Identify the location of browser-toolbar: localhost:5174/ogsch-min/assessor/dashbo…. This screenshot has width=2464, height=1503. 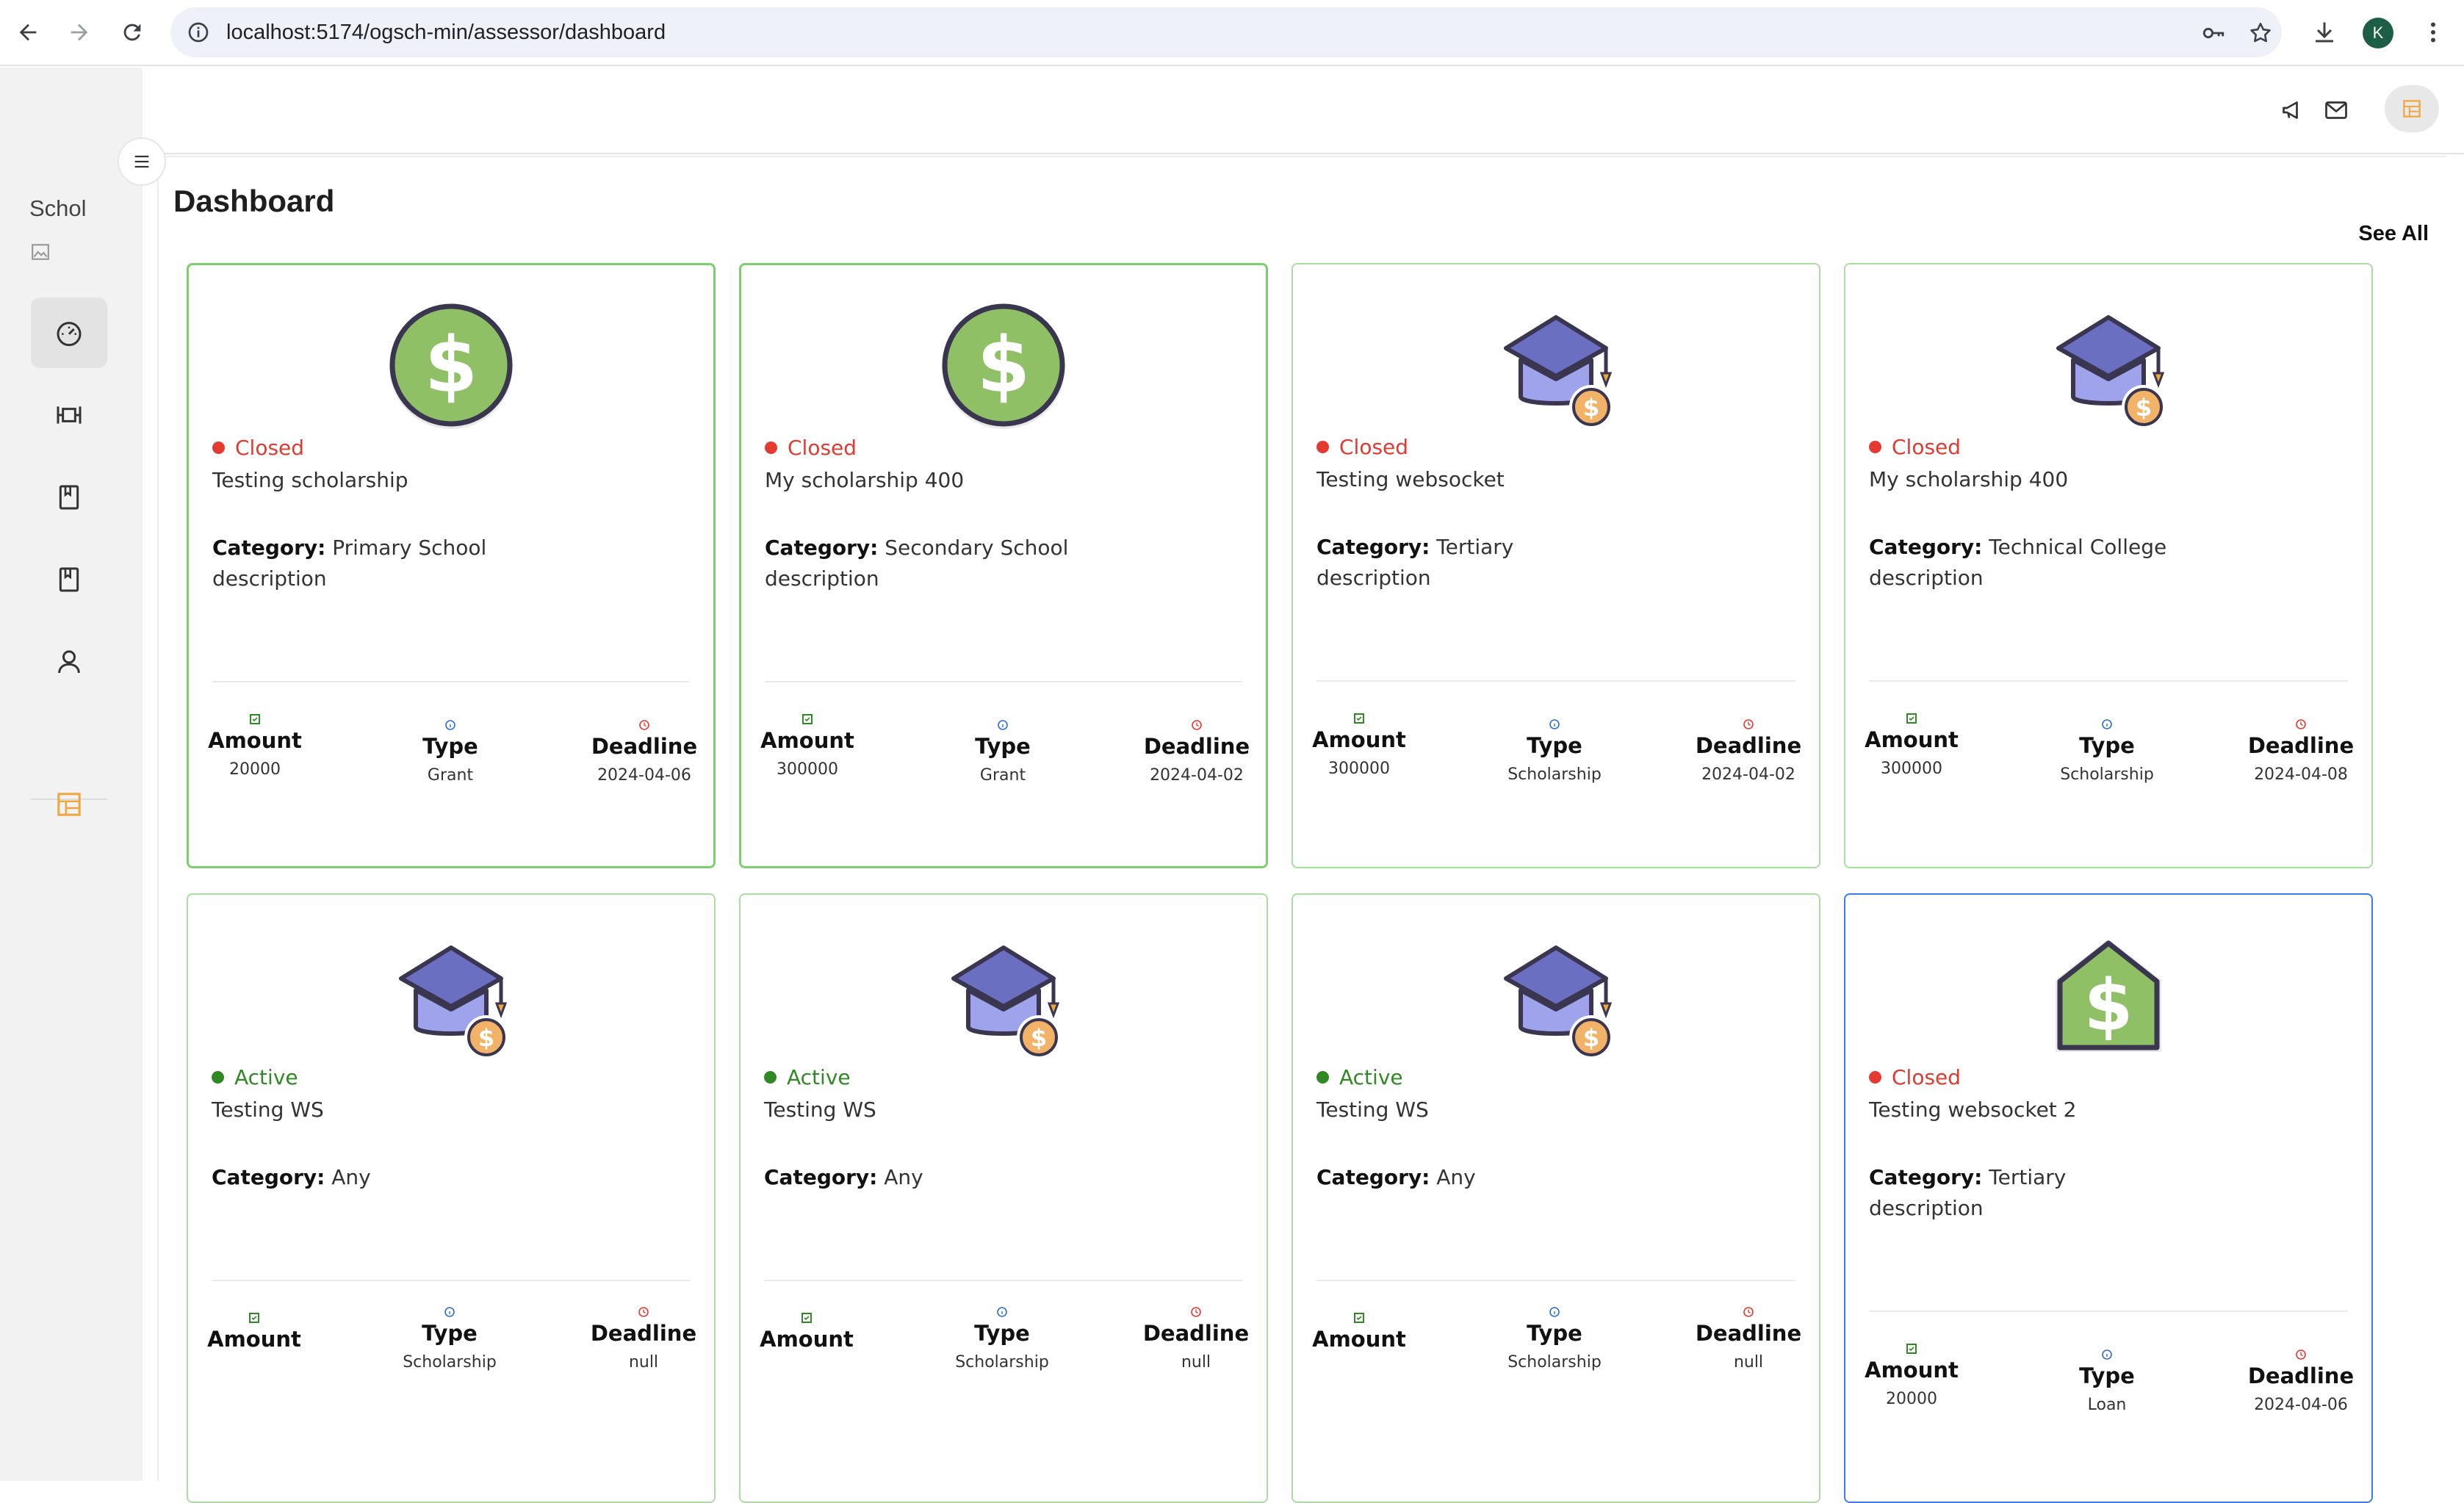
(1232, 33).